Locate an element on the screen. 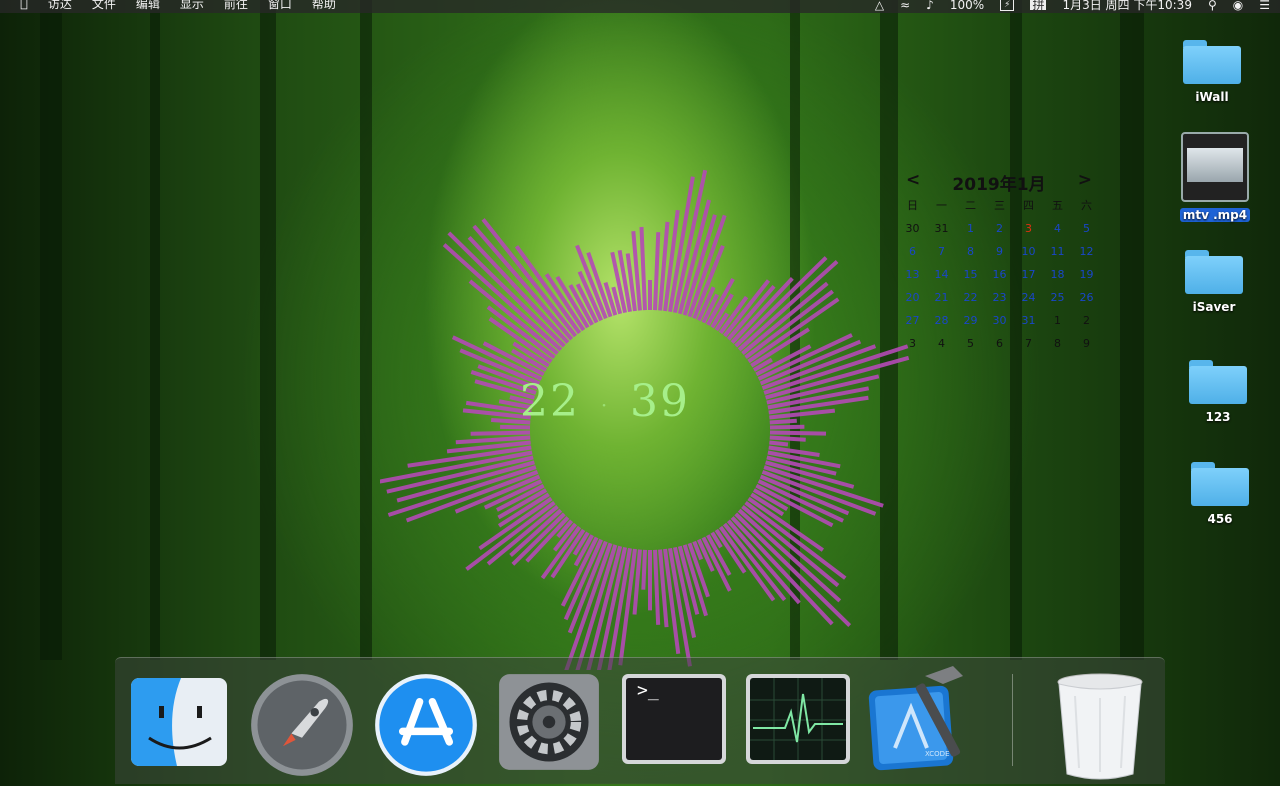 The width and height of the screenshot is (1280, 786). notification-center-icon: ☰ is located at coordinates (1264, 5).